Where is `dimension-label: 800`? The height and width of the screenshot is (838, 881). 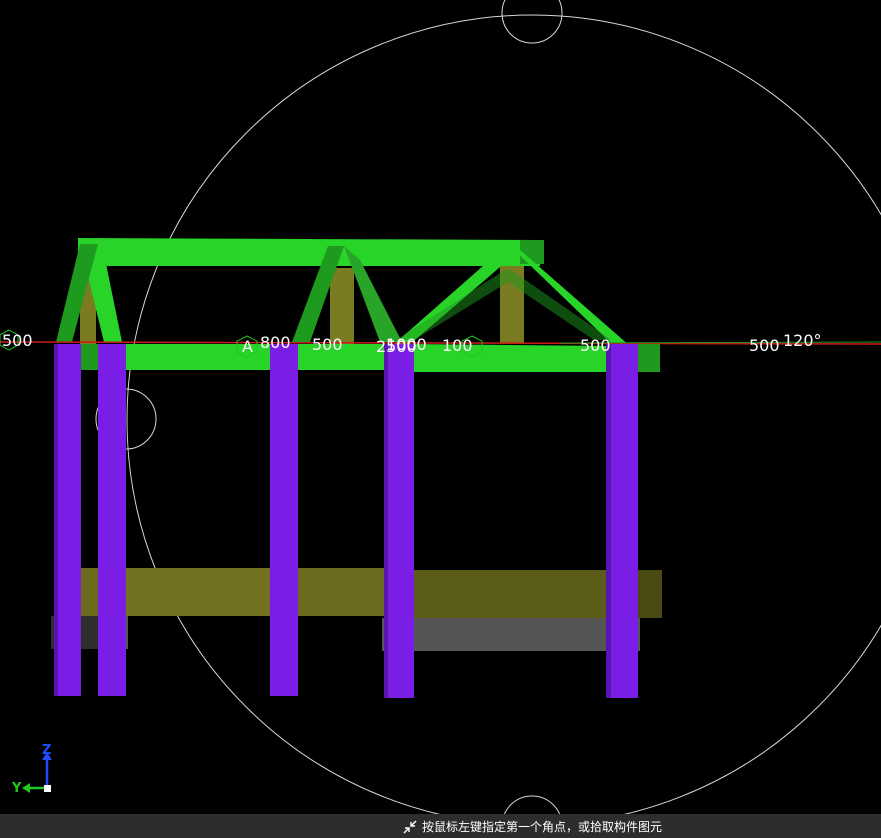 dimension-label: 800 is located at coordinates (275, 342).